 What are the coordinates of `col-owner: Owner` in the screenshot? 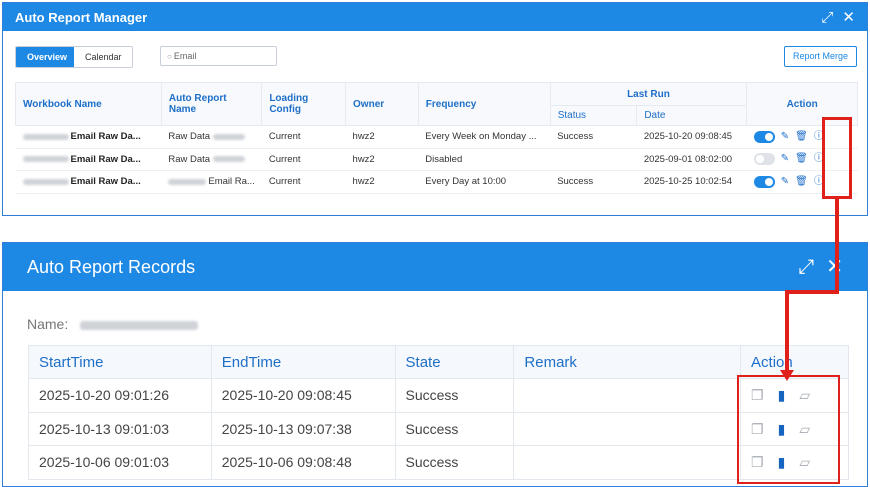 It's located at (382, 104).